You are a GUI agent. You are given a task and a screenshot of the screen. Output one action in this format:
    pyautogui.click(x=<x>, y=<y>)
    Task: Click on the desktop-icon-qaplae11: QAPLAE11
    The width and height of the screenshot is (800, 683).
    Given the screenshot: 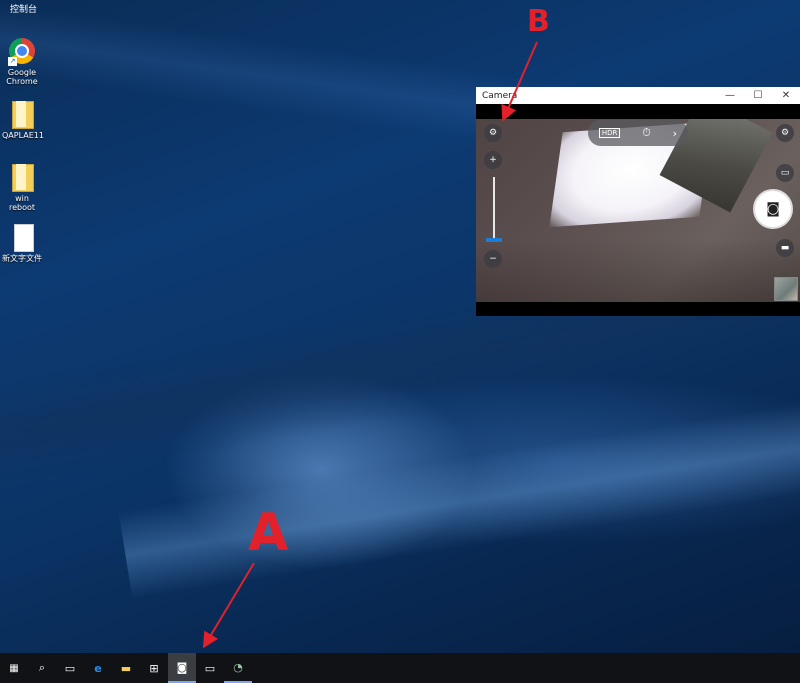 What is the action you would take?
    pyautogui.click(x=23, y=119)
    